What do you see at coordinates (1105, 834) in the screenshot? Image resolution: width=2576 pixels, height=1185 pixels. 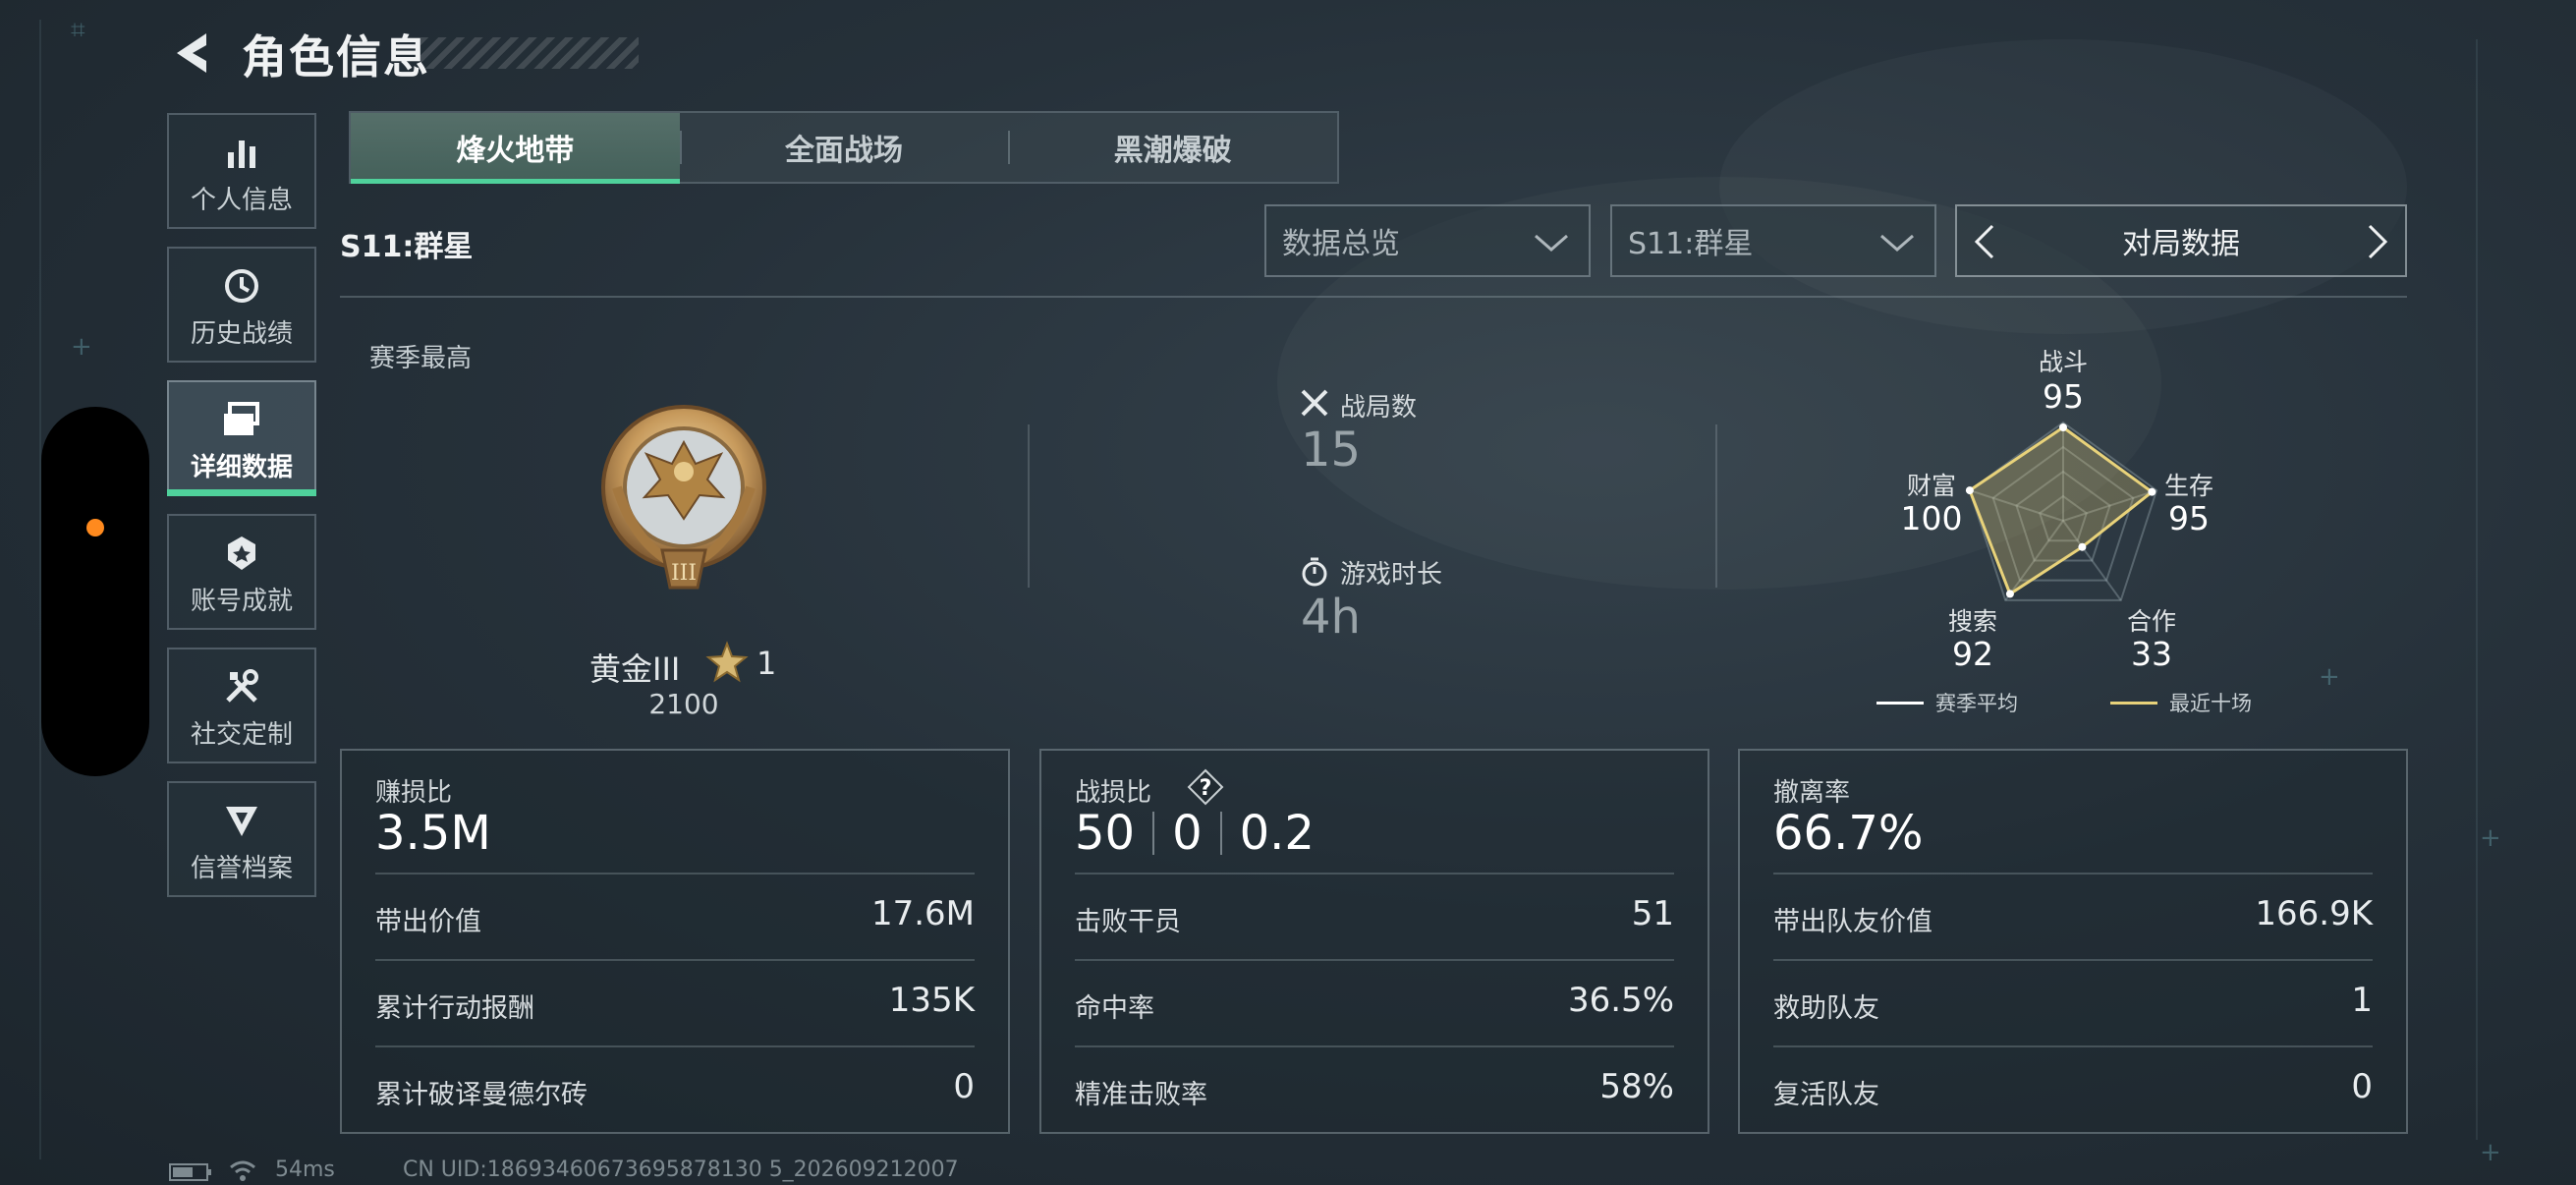 I see `kills-value: 50` at bounding box center [1105, 834].